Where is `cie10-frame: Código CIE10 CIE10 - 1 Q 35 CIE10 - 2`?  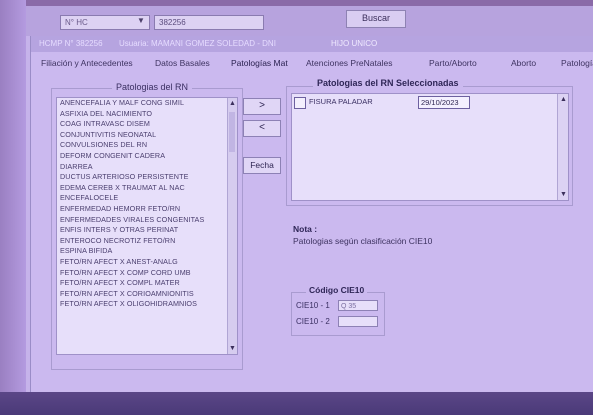
cie10-frame: Código CIE10 CIE10 - 1 Q 35 CIE10 - 2 is located at coordinates (338, 310).